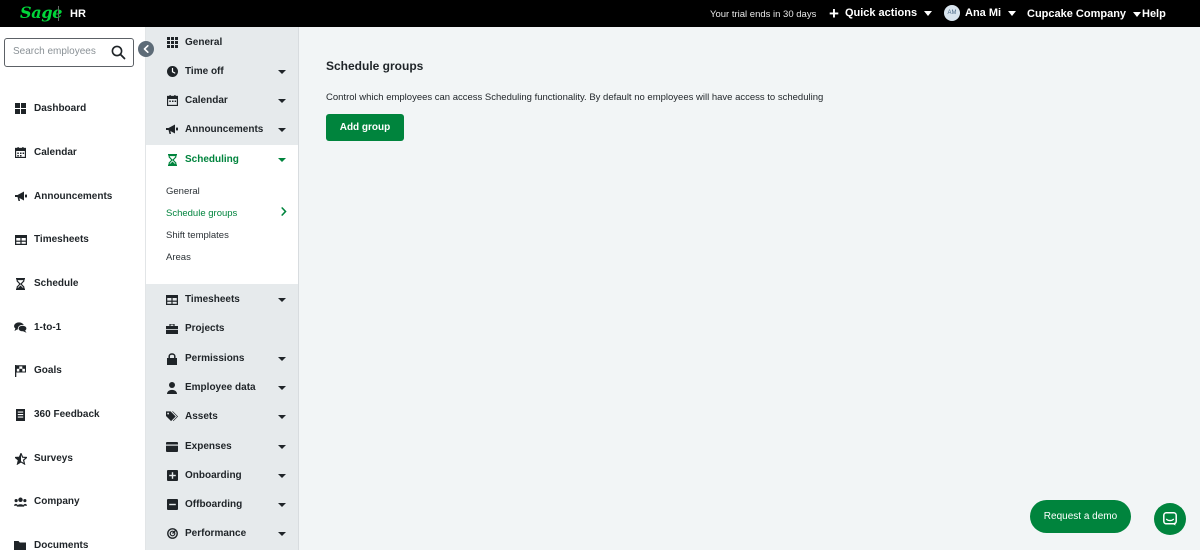 The width and height of the screenshot is (1200, 550). Describe the element at coordinates (201, 213) in the screenshot. I see `submenu-item-schedule-groups: Schedule groups` at that location.